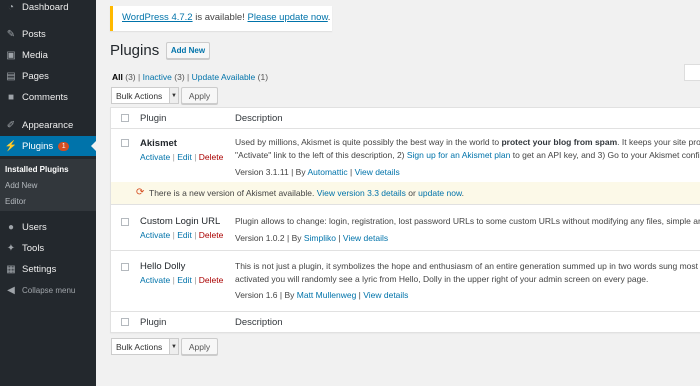 The image size is (700, 386). What do you see at coordinates (163, 266) in the screenshot?
I see `plugin-name: Hello Dolly` at bounding box center [163, 266].